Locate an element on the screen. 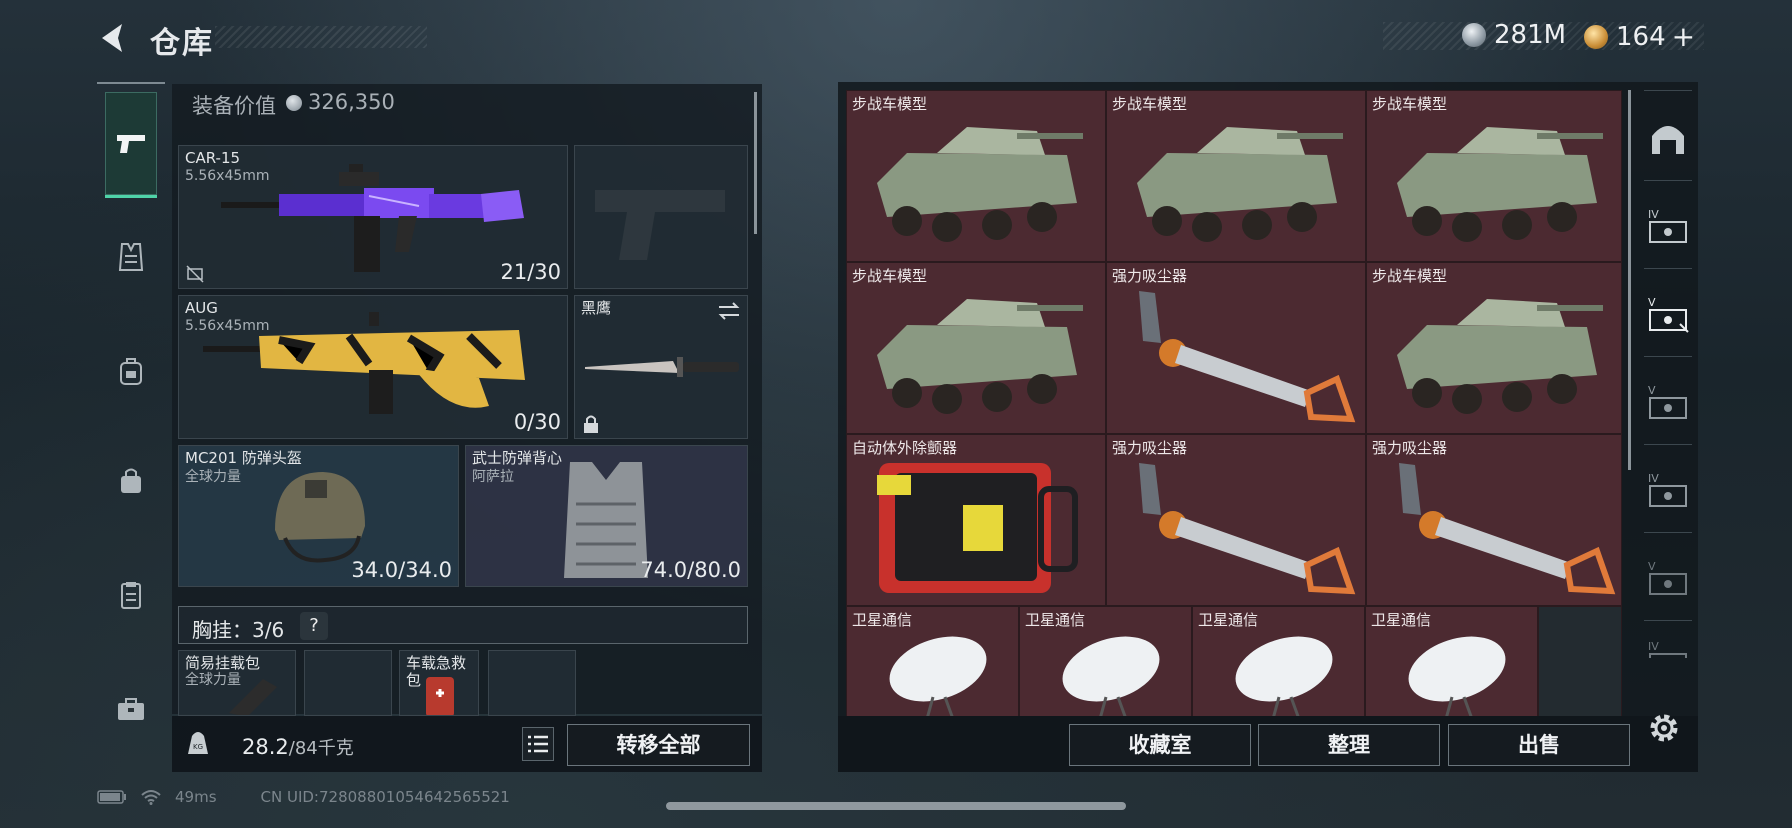 Image resolution: width=1792 pixels, height=828 pixels. clipboard-icon is located at coordinates (131, 595).